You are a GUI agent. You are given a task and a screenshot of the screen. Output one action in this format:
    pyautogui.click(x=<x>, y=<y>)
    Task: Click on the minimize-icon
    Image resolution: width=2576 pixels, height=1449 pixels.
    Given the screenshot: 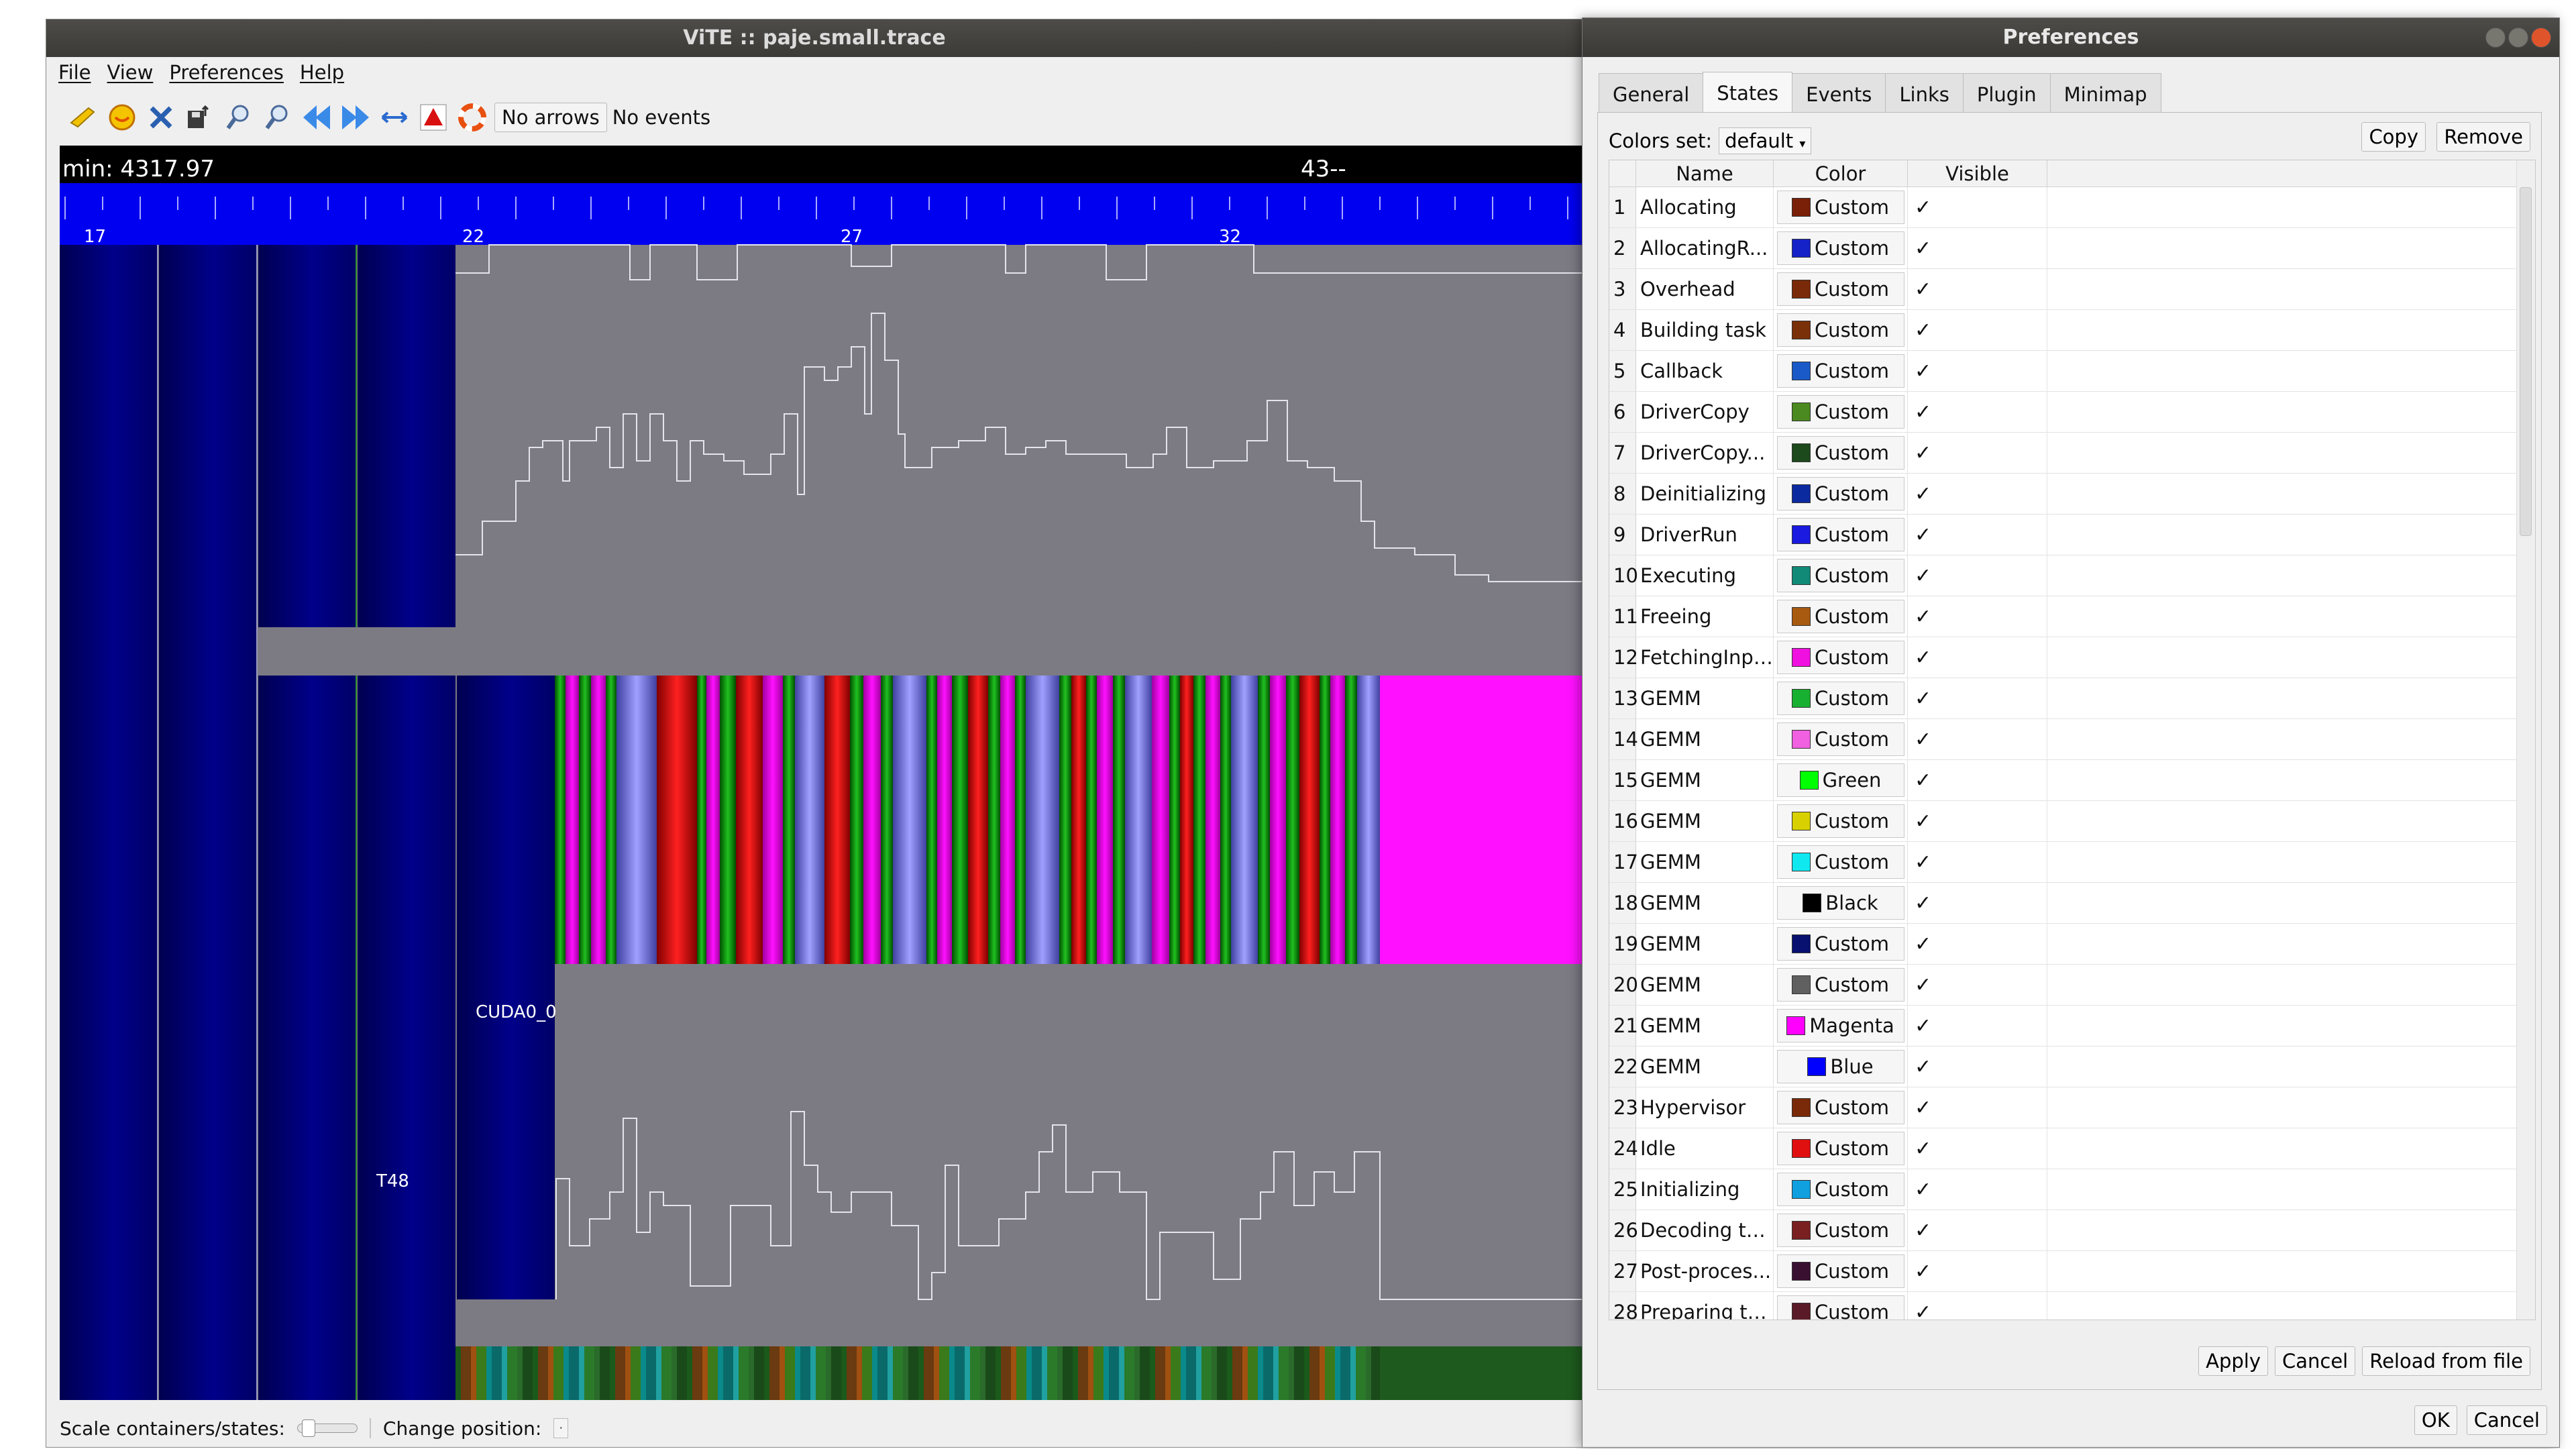 What is the action you would take?
    pyautogui.click(x=2495, y=38)
    